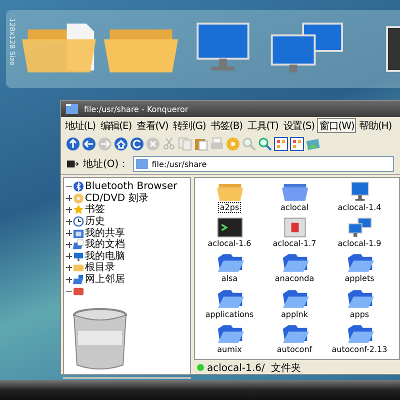  I want to click on menu-item: 转到(G), so click(189, 125).